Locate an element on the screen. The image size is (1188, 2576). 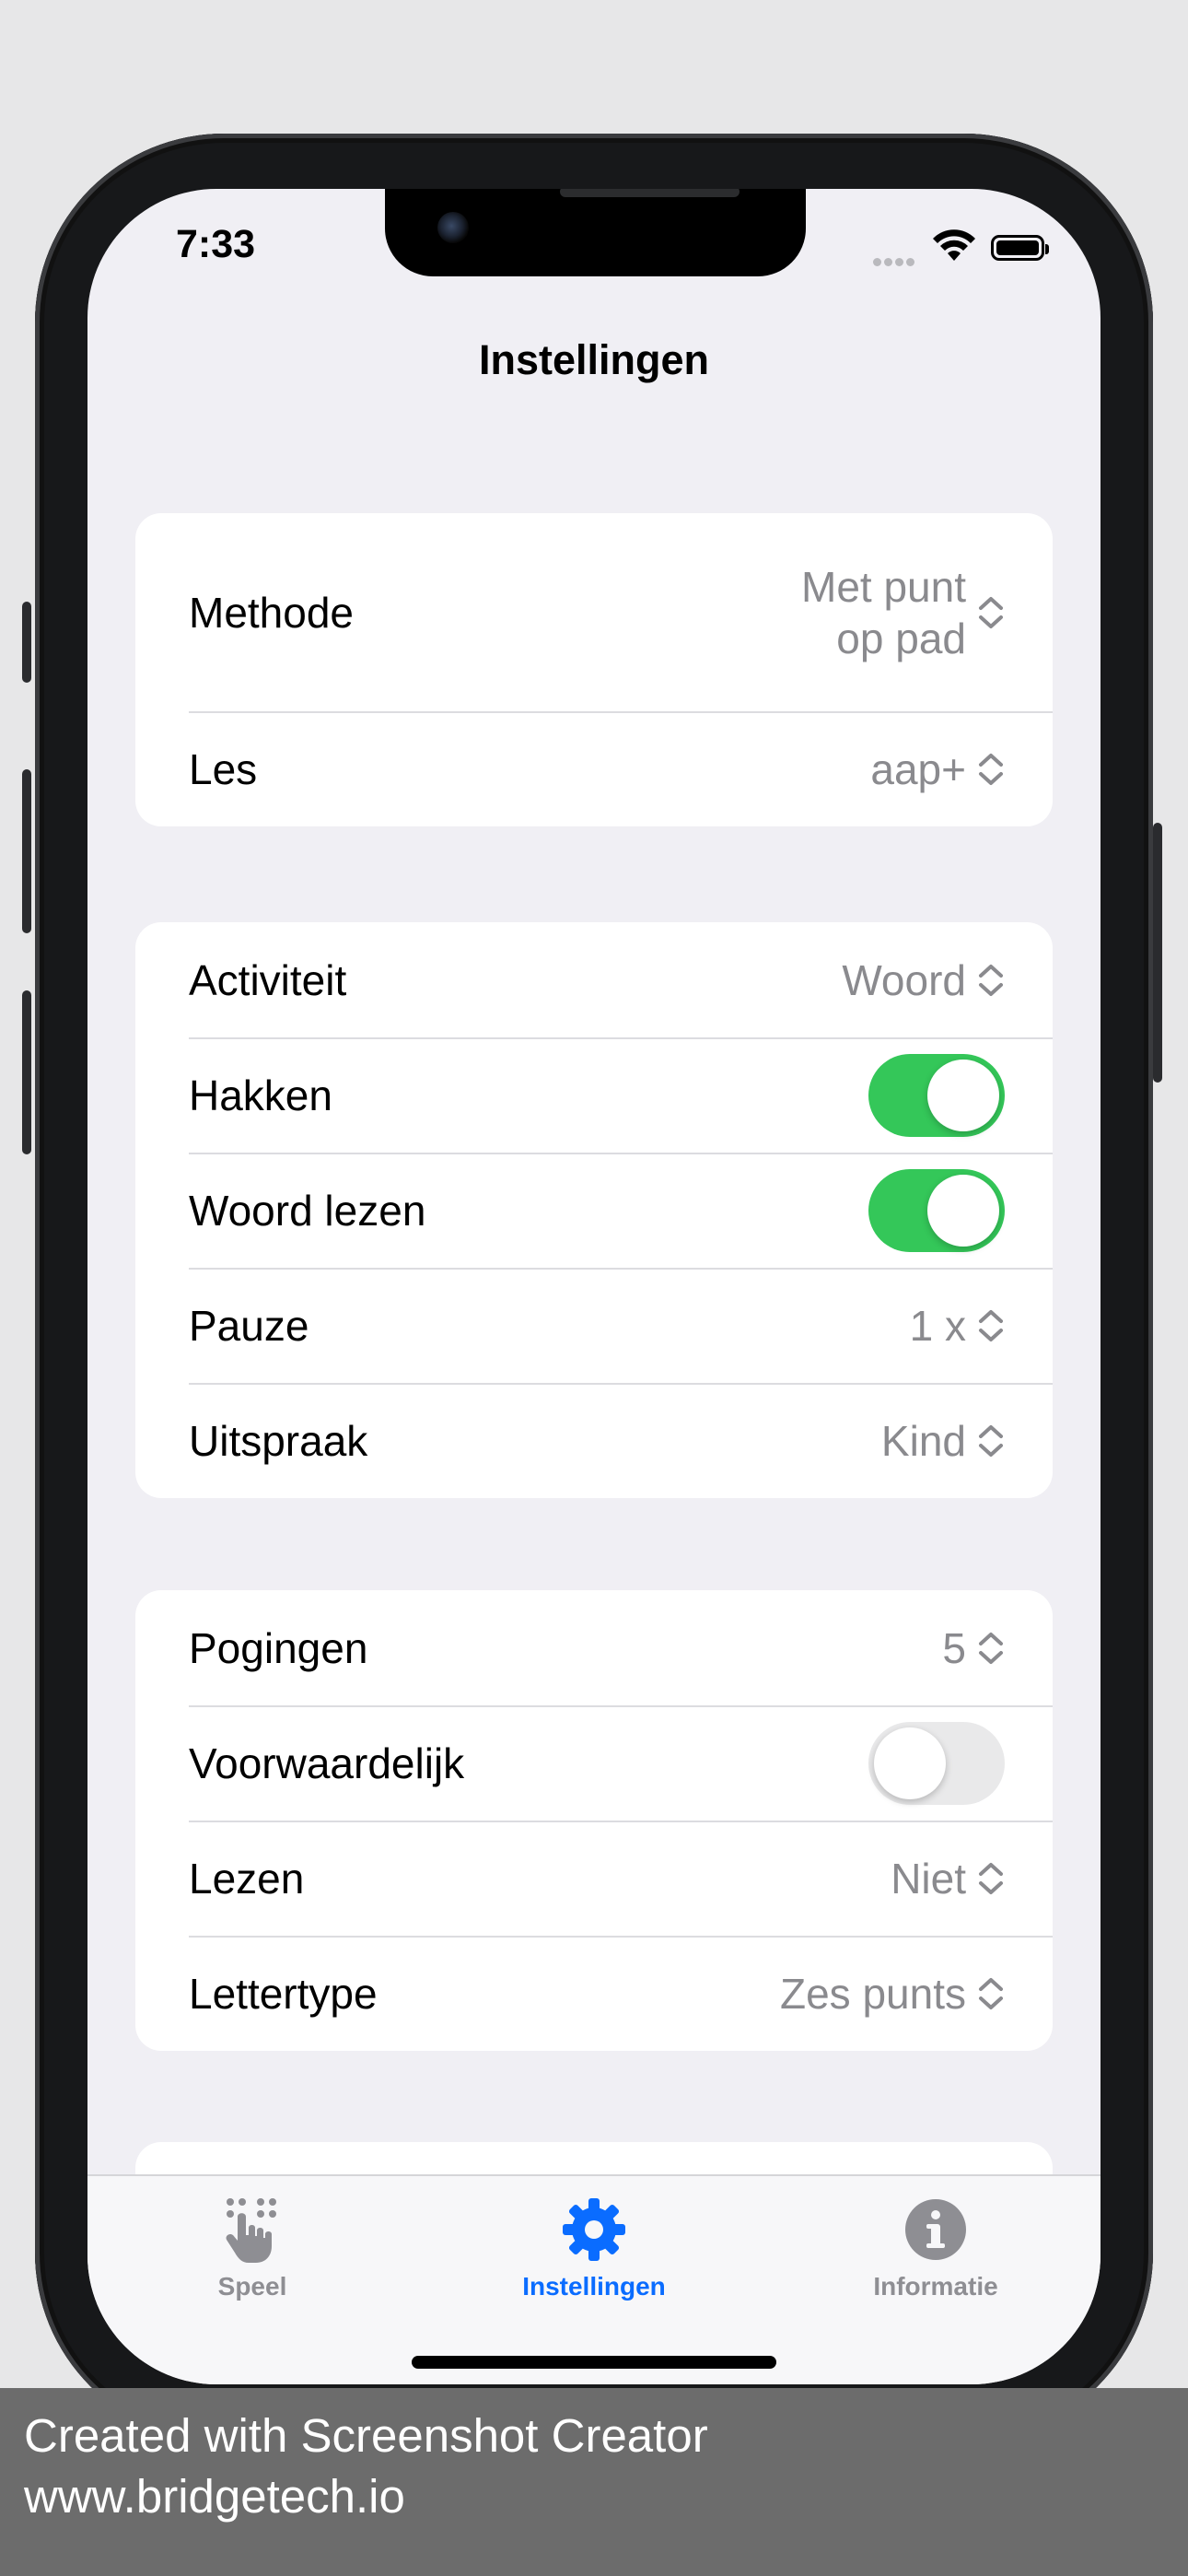
tab-speel: Speel is located at coordinates (252, 2248).